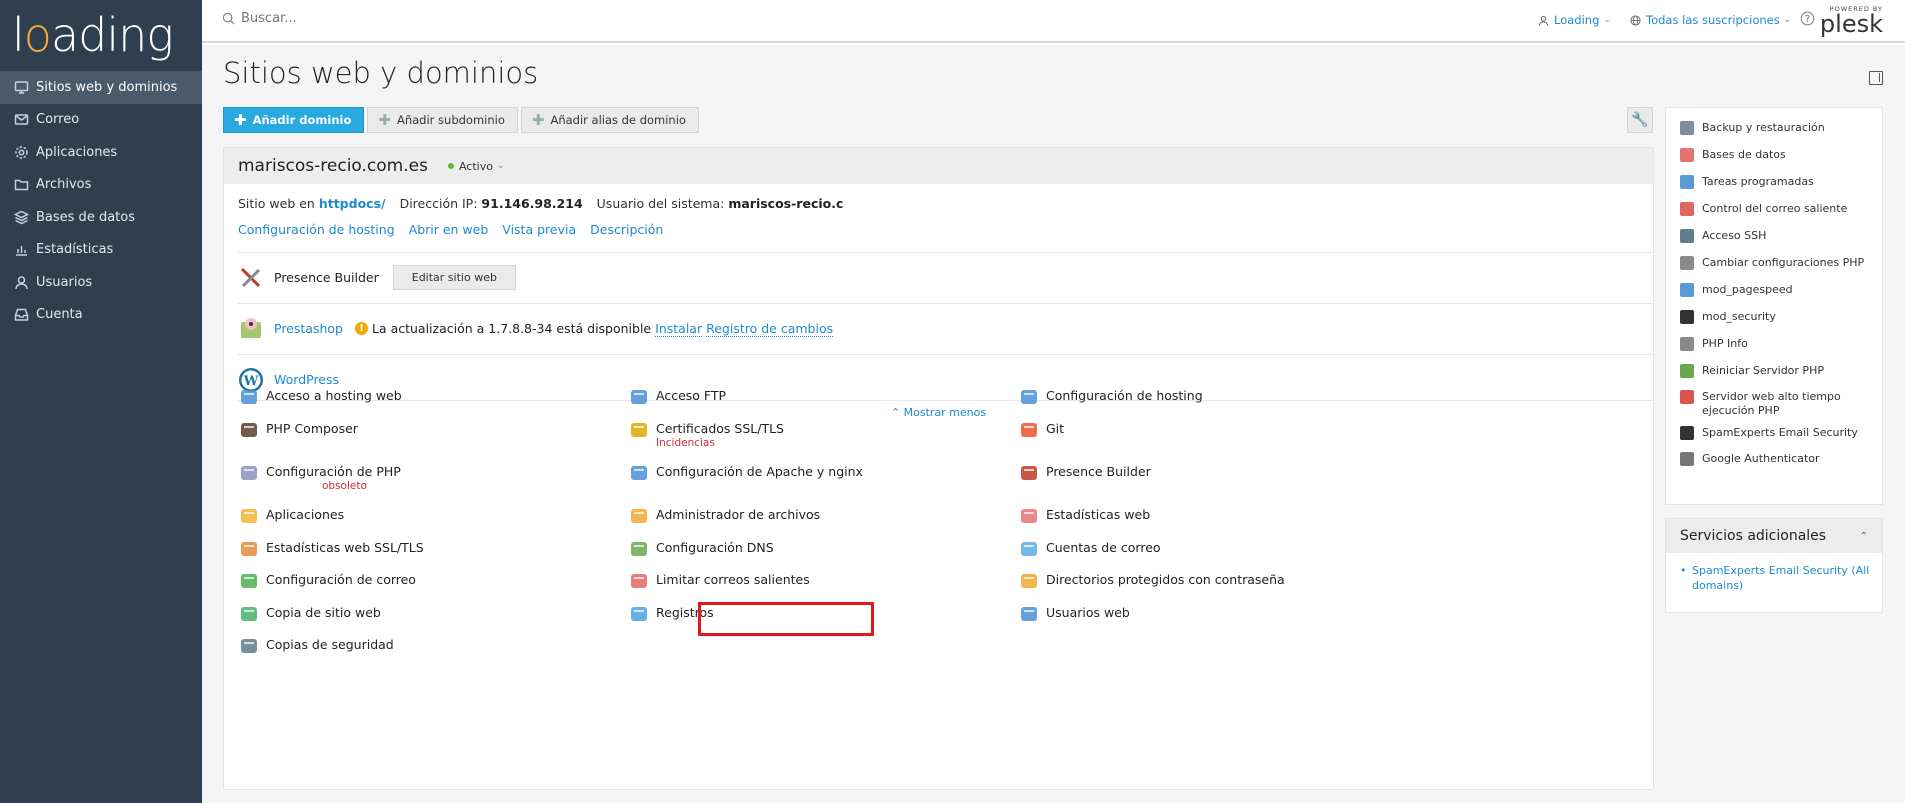 The width and height of the screenshot is (1905, 803). What do you see at coordinates (639, 397) in the screenshot?
I see `ftp-icon` at bounding box center [639, 397].